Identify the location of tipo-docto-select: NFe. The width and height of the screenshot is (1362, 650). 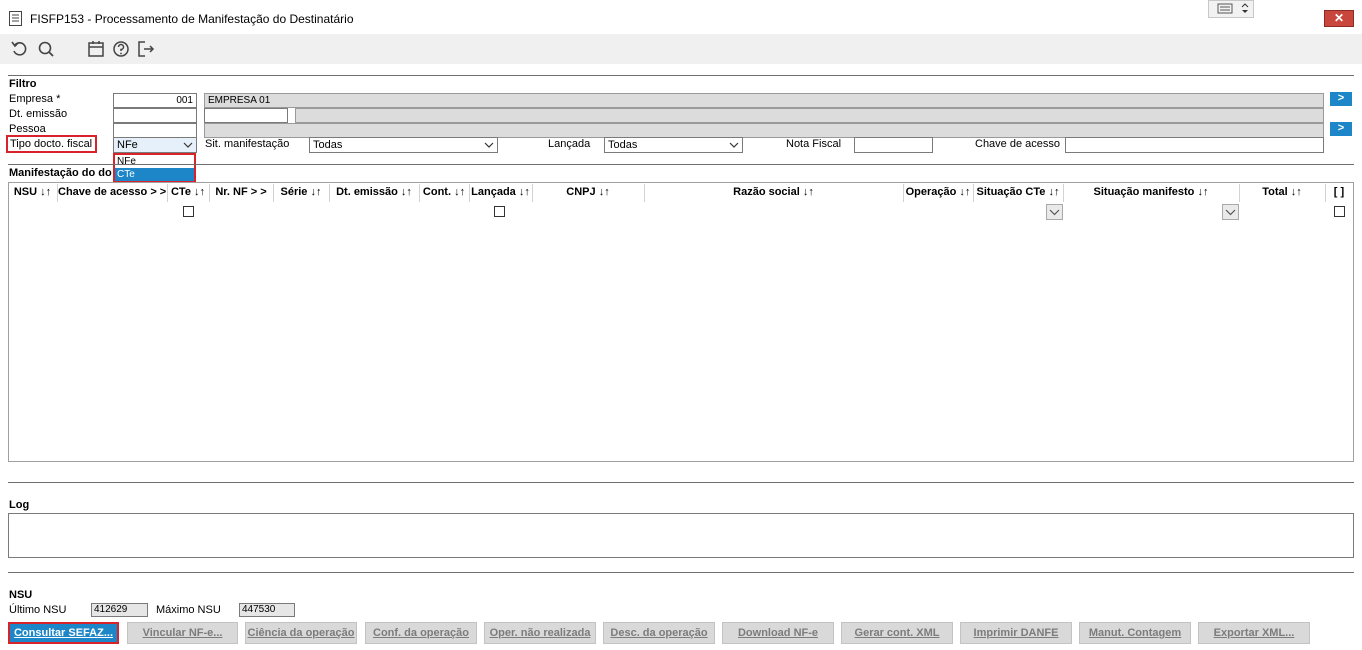
(155, 145).